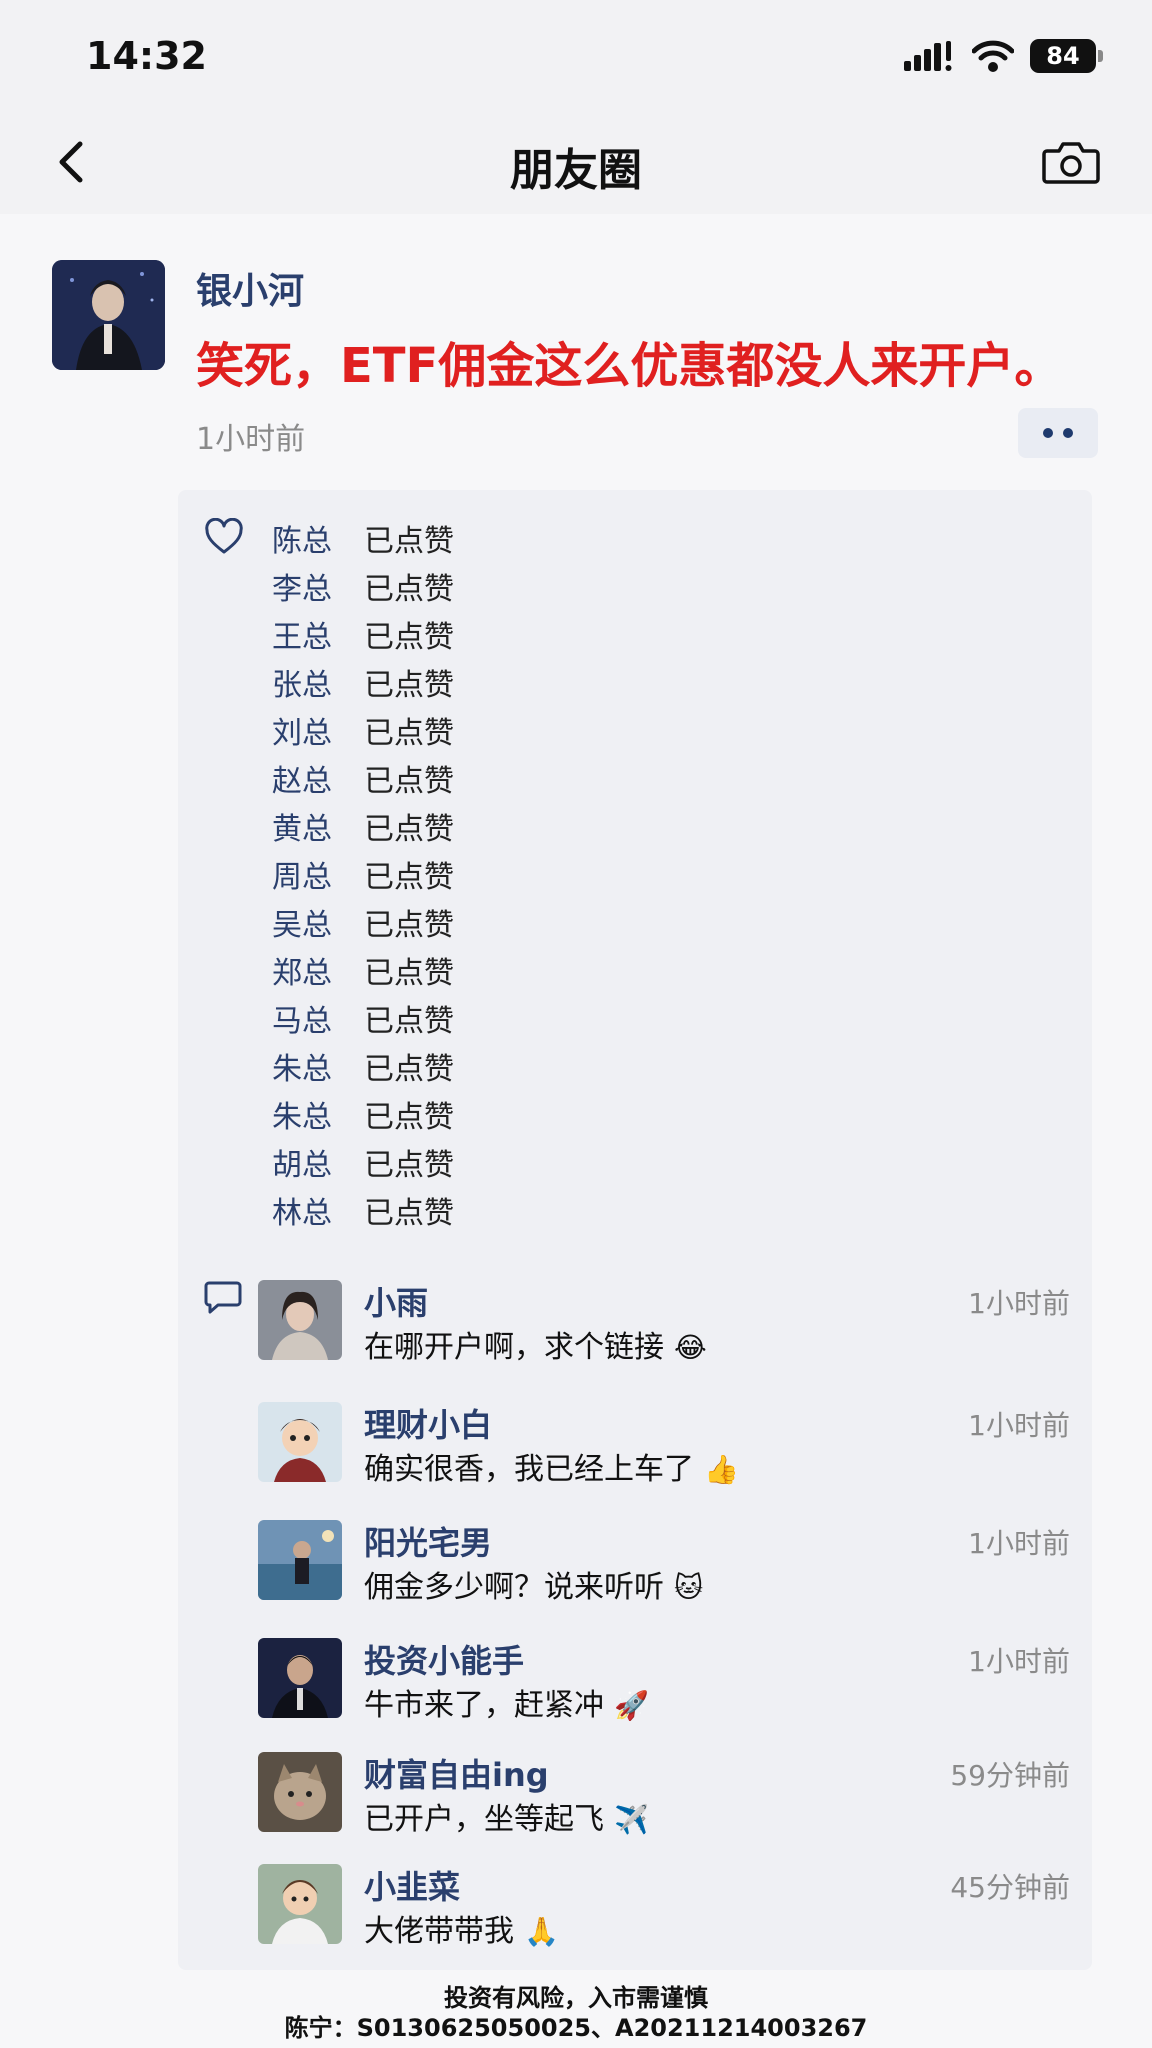  I want to click on license-numbers: 陈宁：S0130625050025、A20211214003267, so click(576, 2028).